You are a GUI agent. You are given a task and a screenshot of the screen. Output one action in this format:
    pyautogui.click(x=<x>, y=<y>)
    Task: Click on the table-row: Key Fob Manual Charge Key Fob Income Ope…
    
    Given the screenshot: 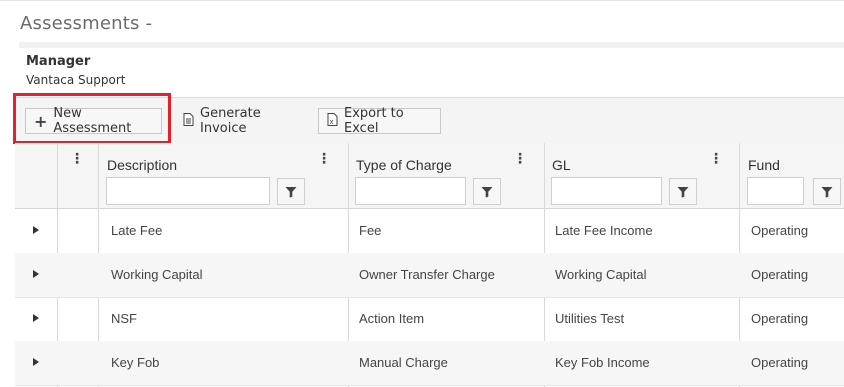 What is the action you would take?
    pyautogui.click(x=429, y=363)
    